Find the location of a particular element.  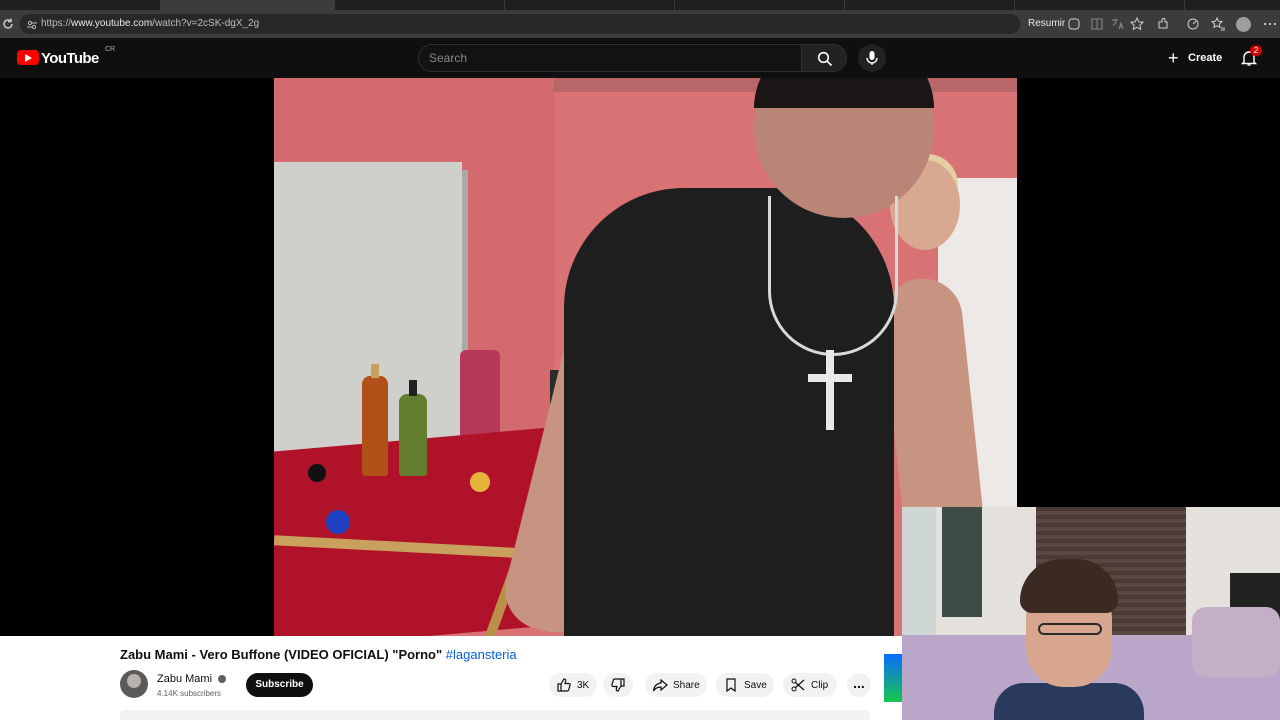

extensions-icon is located at coordinates (1163, 24).